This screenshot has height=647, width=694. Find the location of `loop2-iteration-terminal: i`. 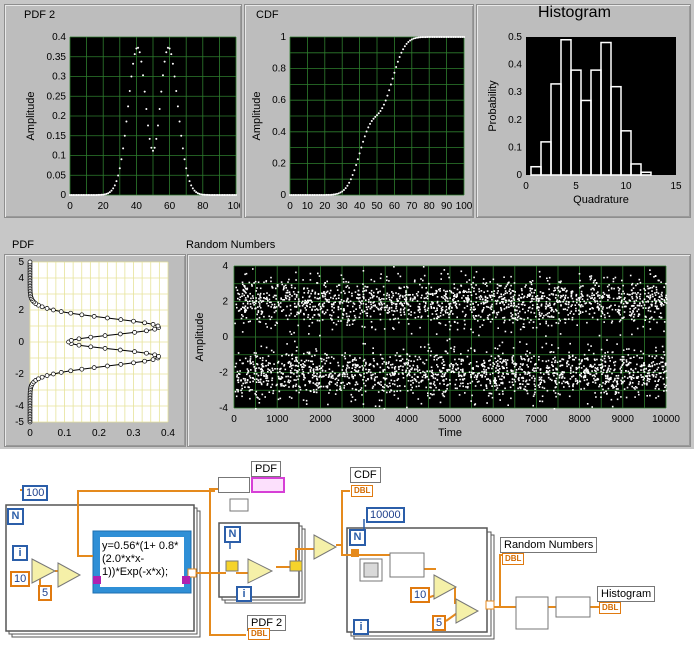

loop2-iteration-terminal: i is located at coordinates (244, 594).